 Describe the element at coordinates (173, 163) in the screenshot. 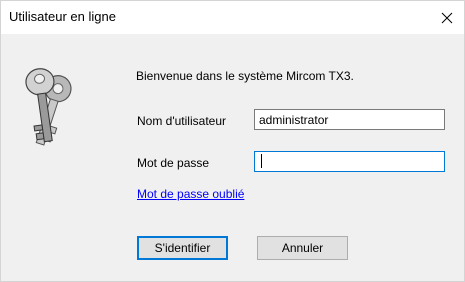

I see `password-label: Mot de passe` at that location.